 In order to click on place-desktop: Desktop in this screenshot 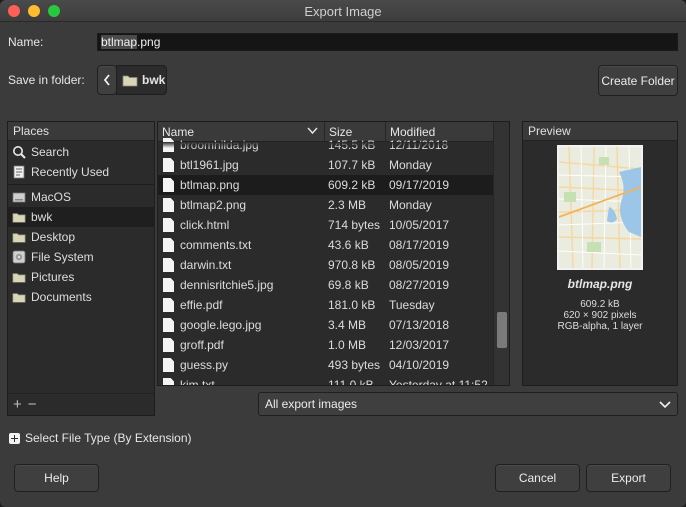, I will do `click(81, 237)`.